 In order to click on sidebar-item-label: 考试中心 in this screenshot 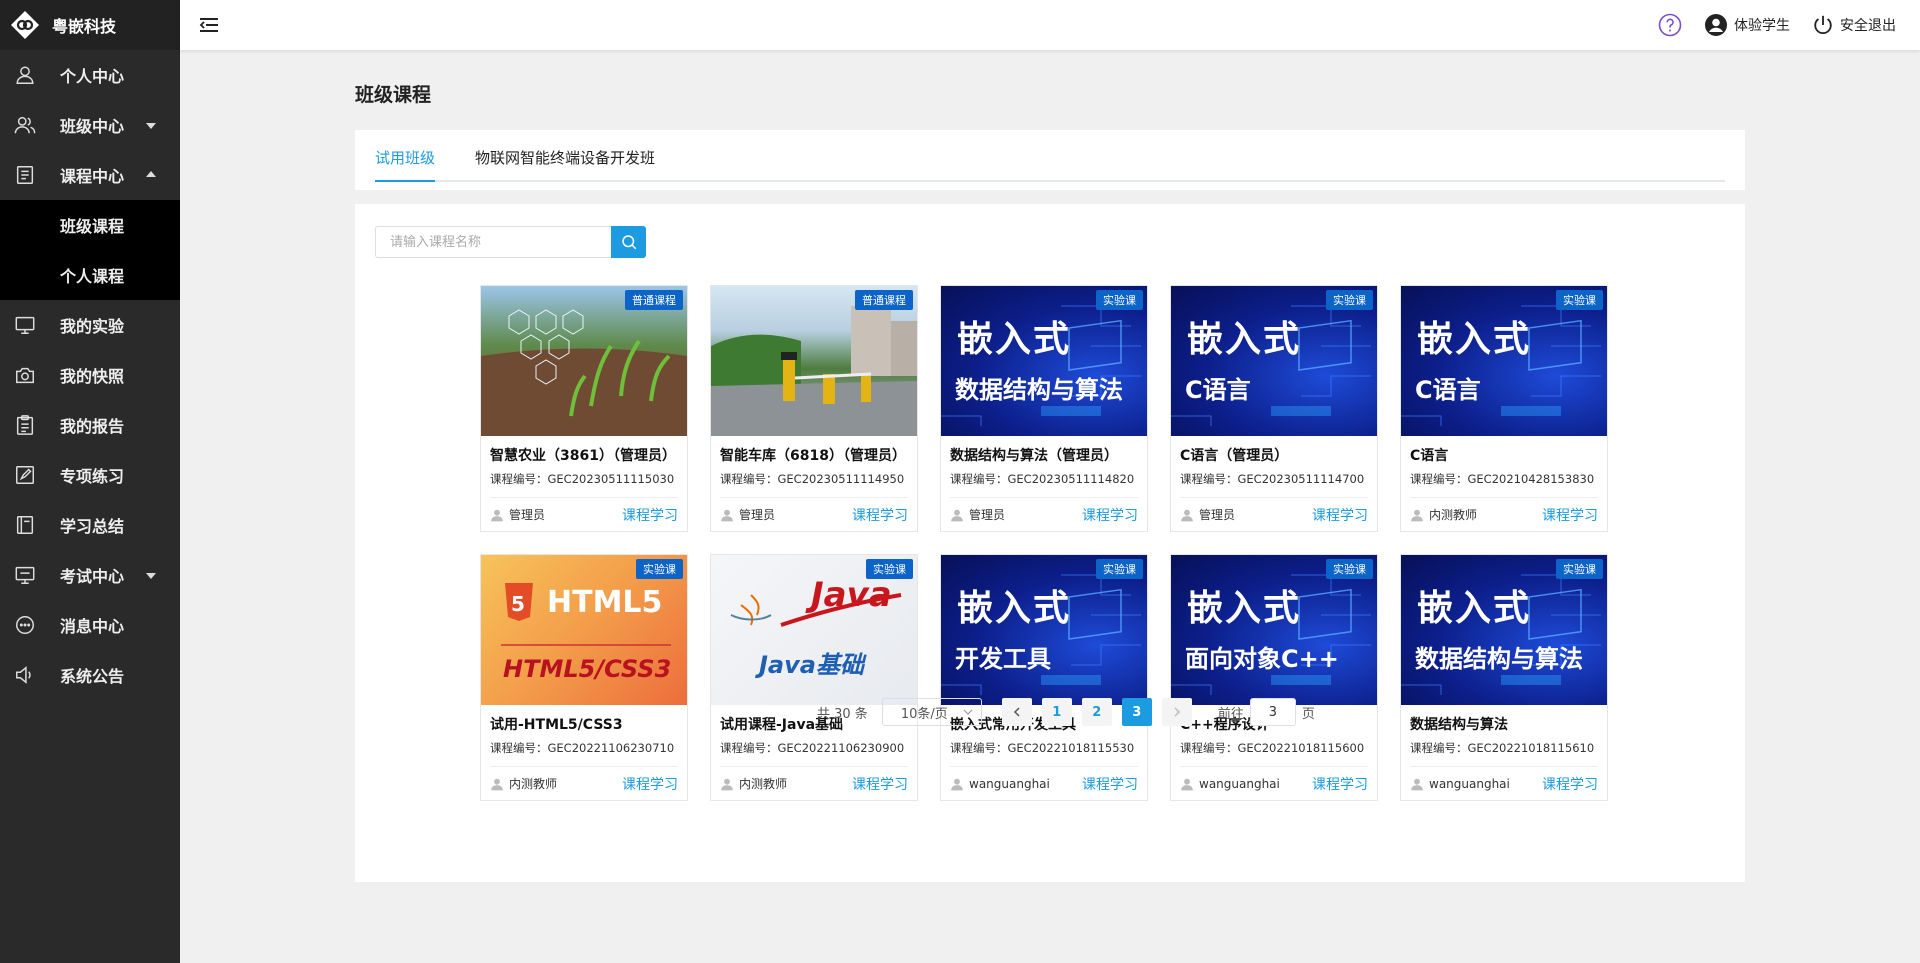, I will do `click(92, 576)`.